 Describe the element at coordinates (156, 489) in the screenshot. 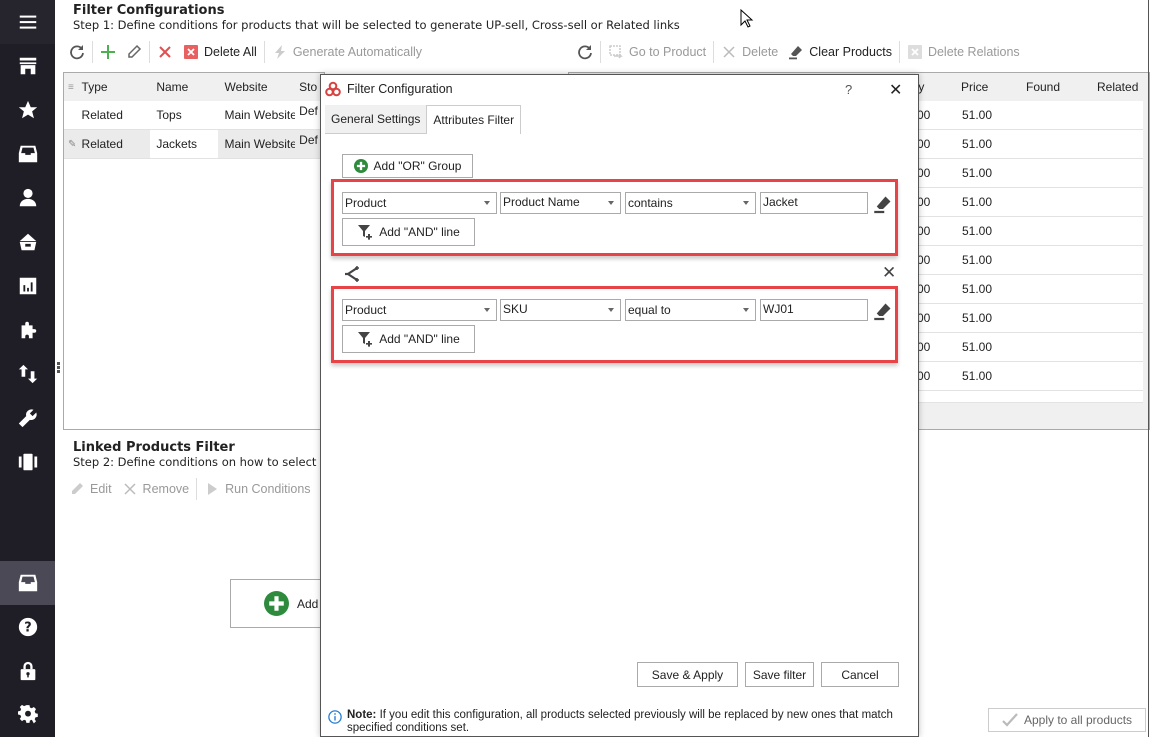

I see `lp-remove-button: Remove` at that location.